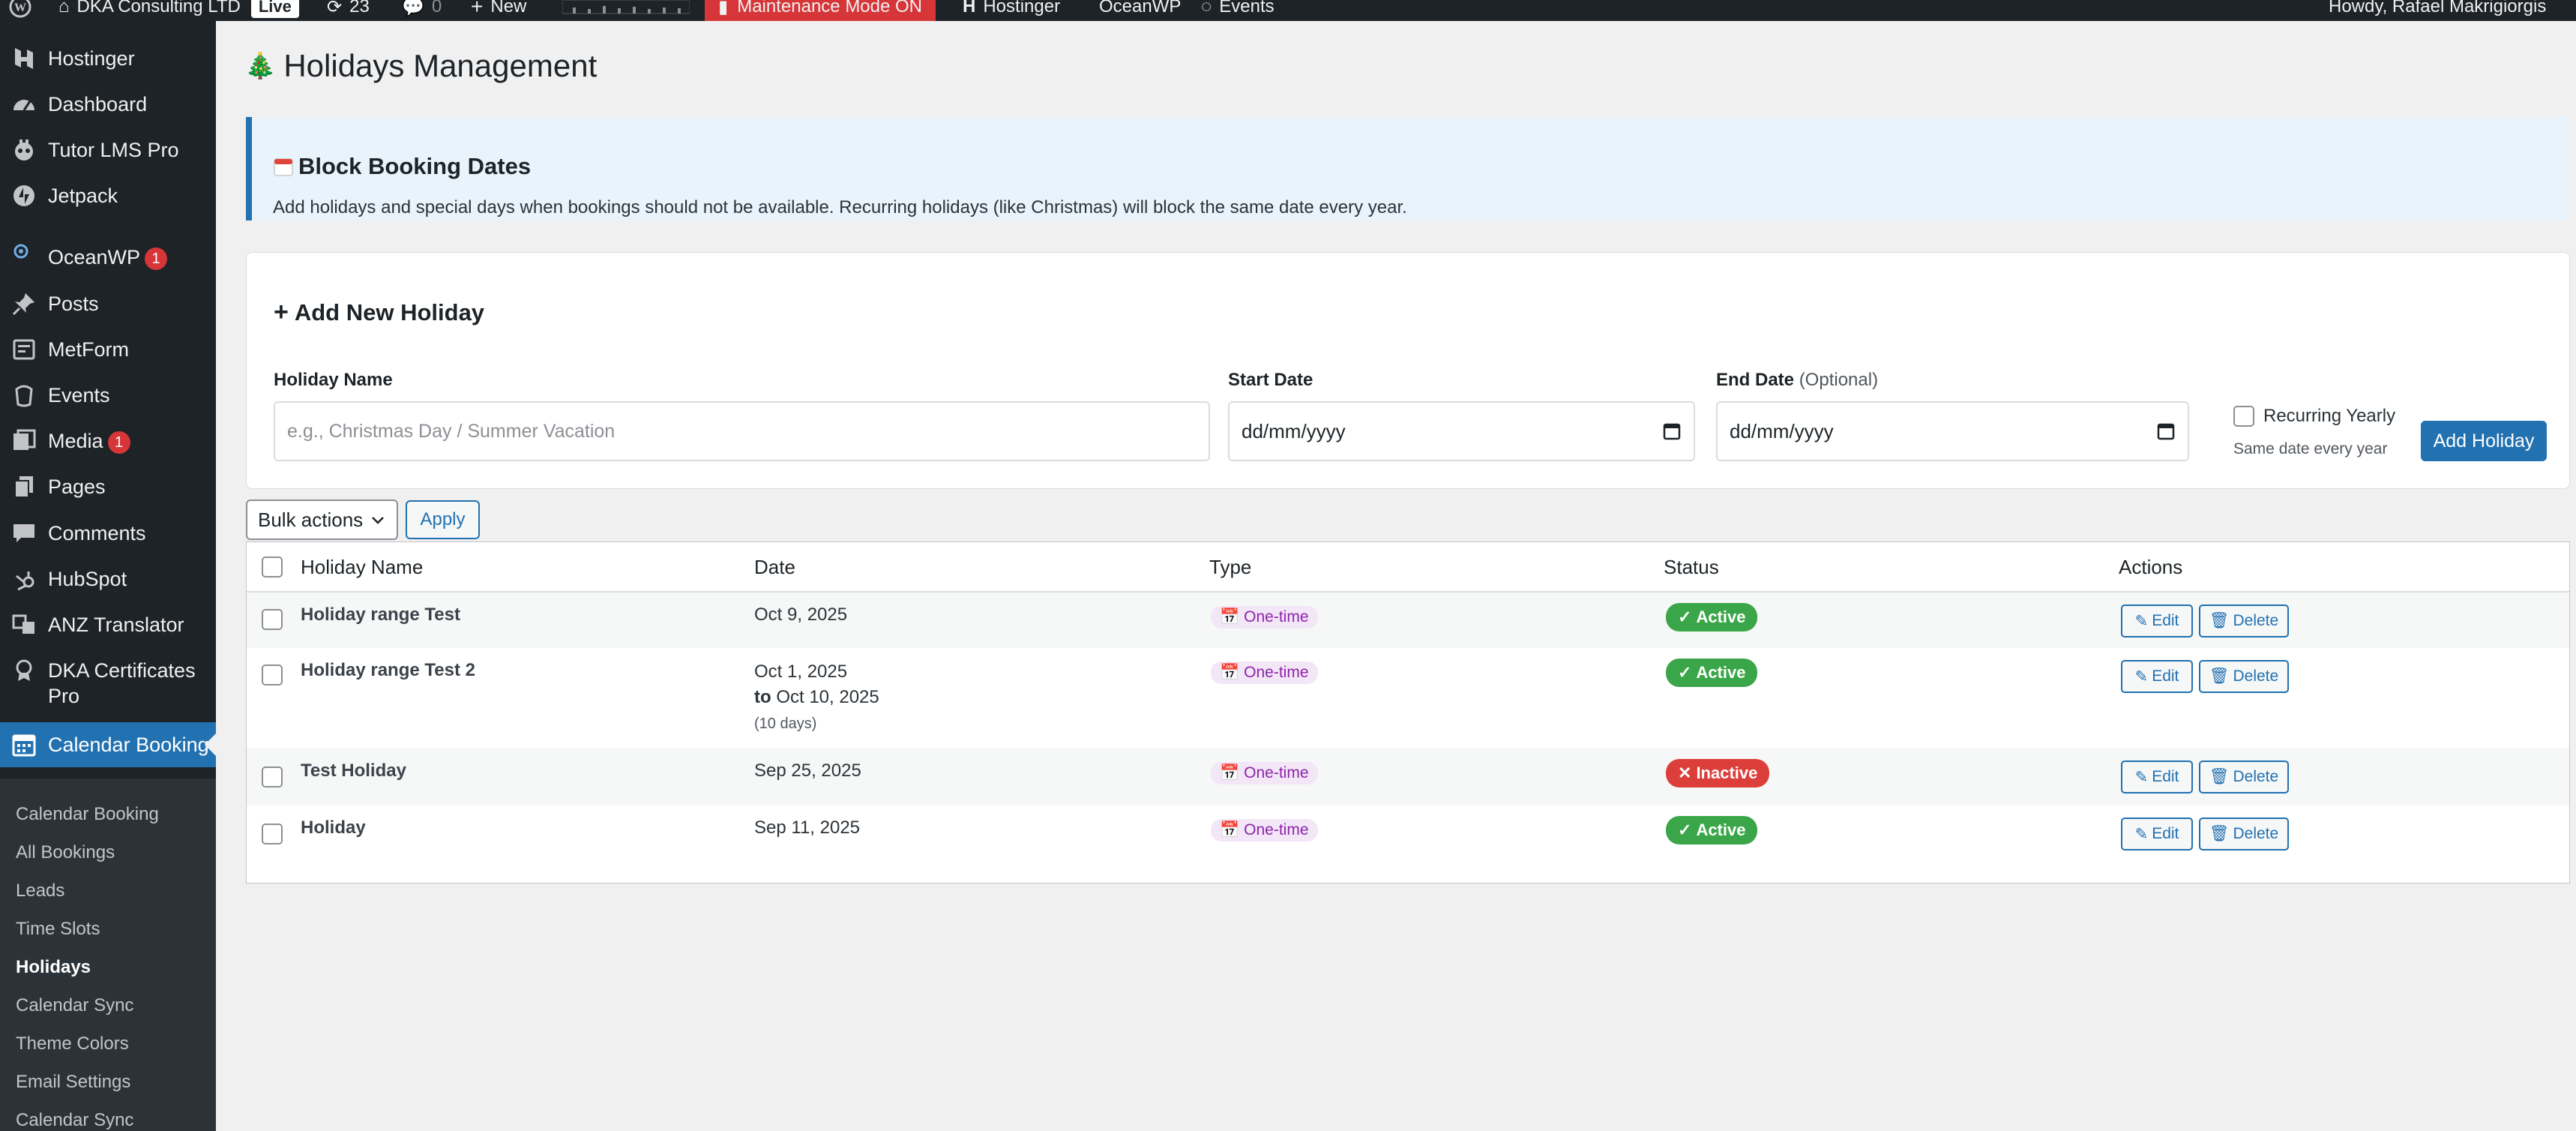 The image size is (2576, 1131). I want to click on status-badge: ✓ Active, so click(1712, 672).